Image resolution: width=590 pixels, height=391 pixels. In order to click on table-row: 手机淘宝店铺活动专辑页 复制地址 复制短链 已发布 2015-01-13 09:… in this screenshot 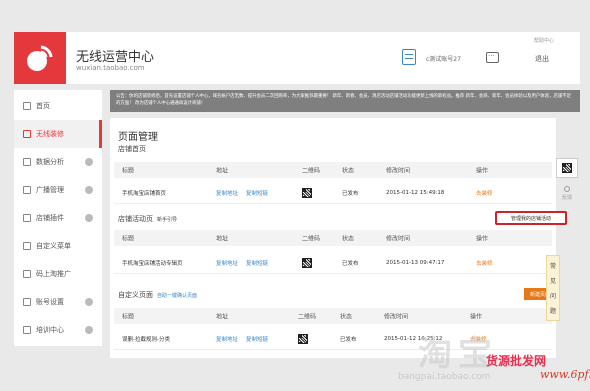, I will do `click(333, 263)`.